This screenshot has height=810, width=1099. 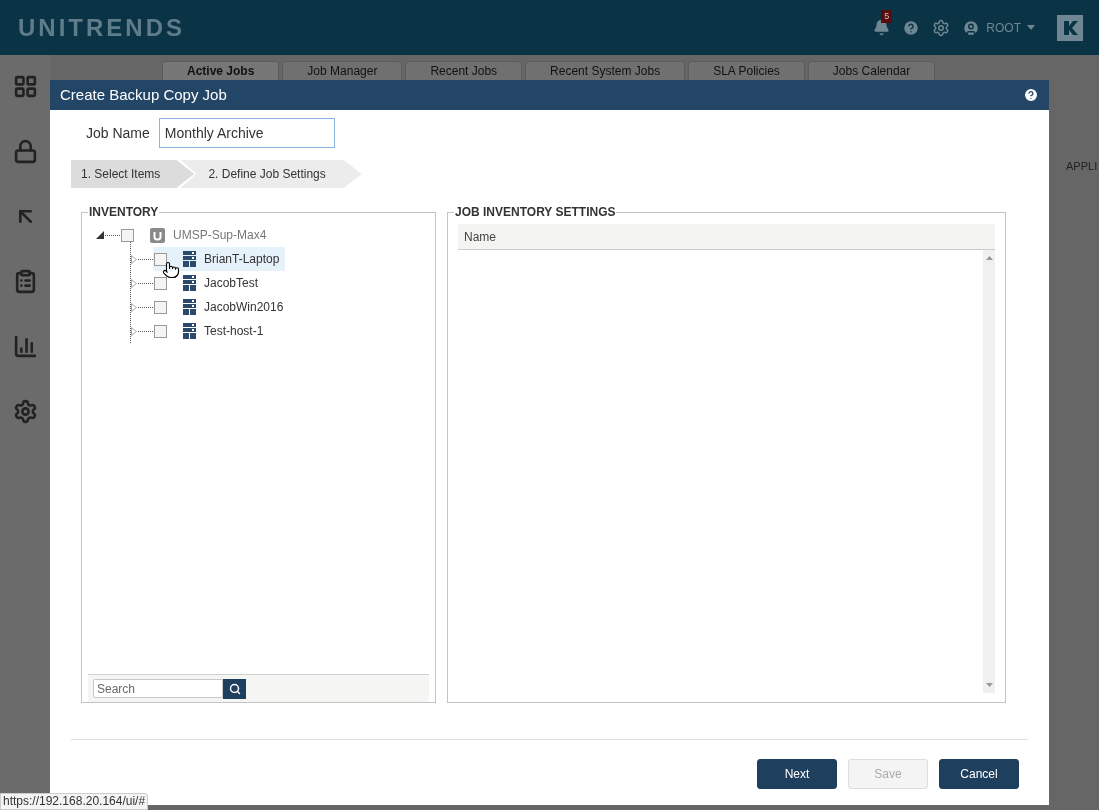 What do you see at coordinates (887, 16) in the screenshot?
I see `notification-badge: 5` at bounding box center [887, 16].